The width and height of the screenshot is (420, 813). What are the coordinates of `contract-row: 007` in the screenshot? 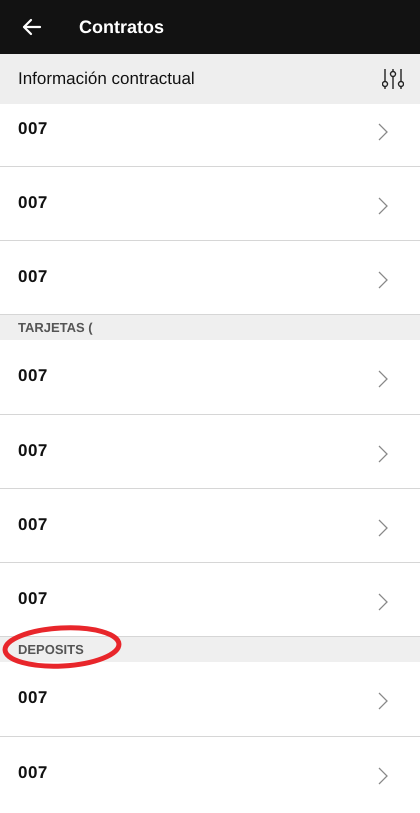 It's located at (210, 599).